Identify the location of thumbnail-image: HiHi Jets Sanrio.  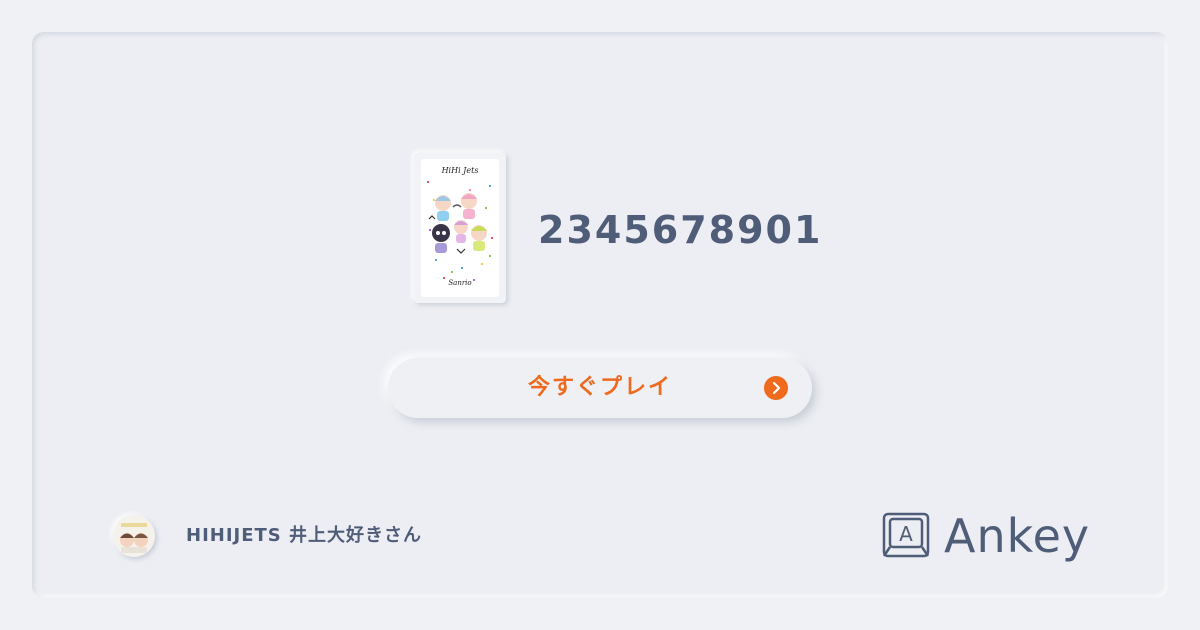
(460, 228).